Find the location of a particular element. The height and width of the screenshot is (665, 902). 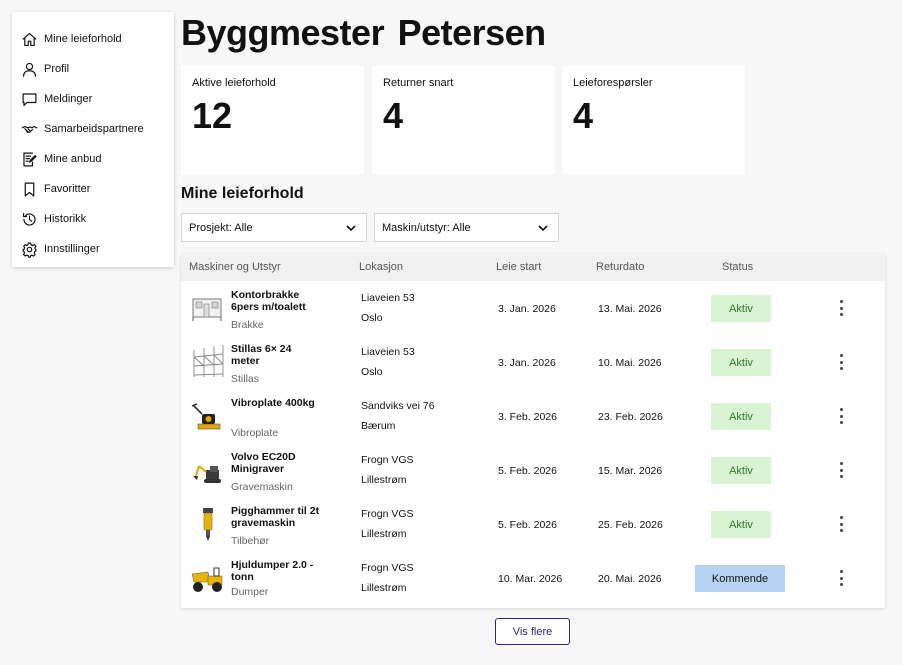

return-date: 10. Mai. 2026 is located at coordinates (630, 363).